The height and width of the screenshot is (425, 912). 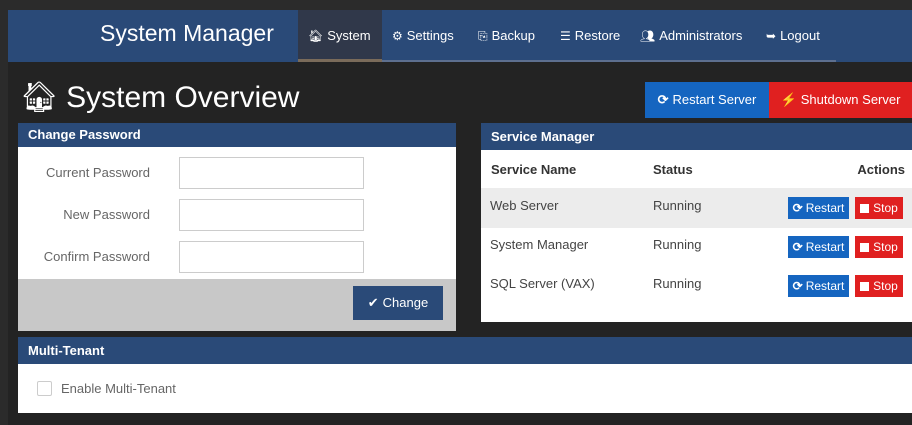 I want to click on users-icon: 👥︎, so click(x=648, y=36).